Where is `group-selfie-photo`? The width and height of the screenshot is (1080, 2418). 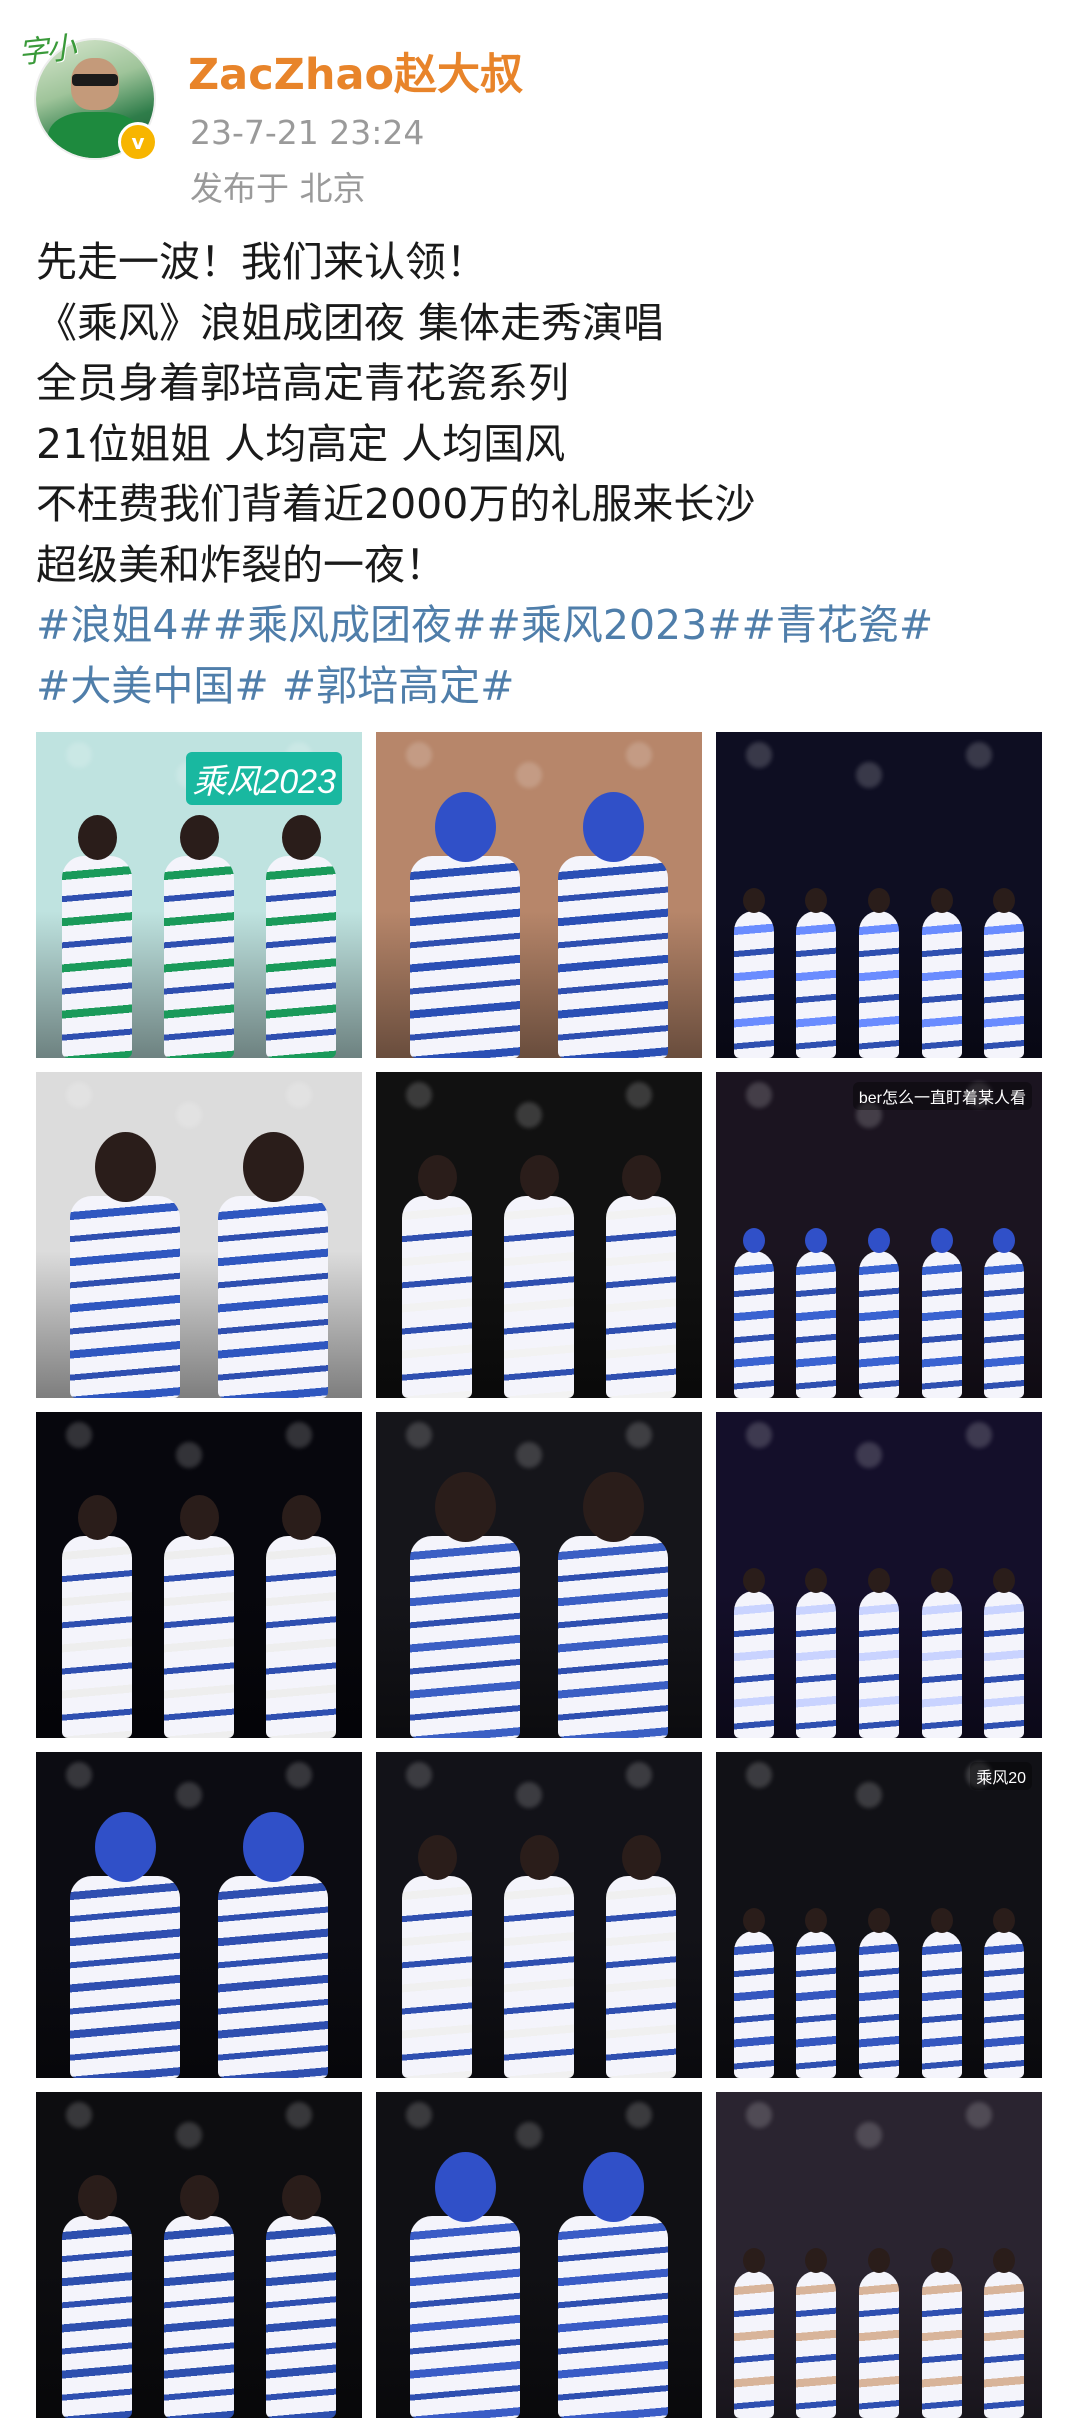
group-selfie-photo is located at coordinates (879, 2255).